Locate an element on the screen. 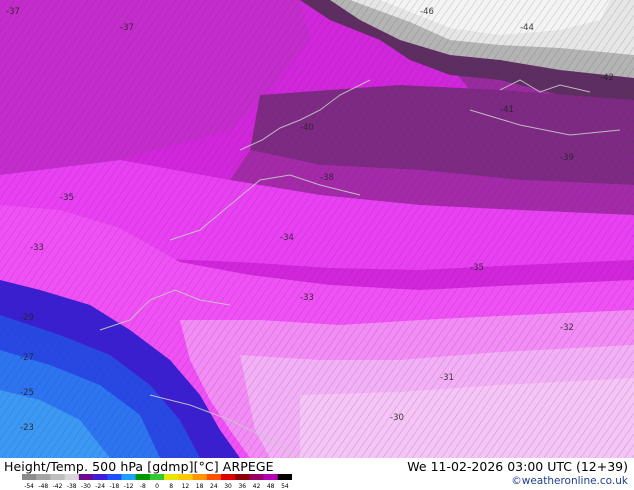 This screenshot has height=490, width=634. color-tick-label: 54 is located at coordinates (285, 486).